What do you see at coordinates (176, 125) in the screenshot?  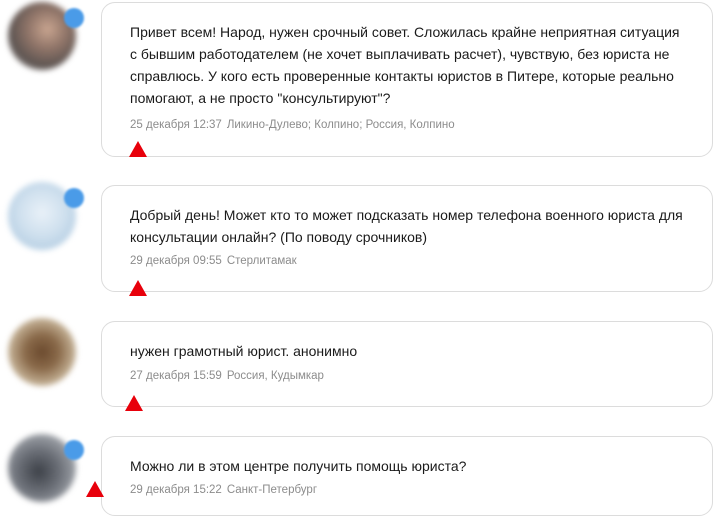 I see `post-date: 25 декабря 12:37` at bounding box center [176, 125].